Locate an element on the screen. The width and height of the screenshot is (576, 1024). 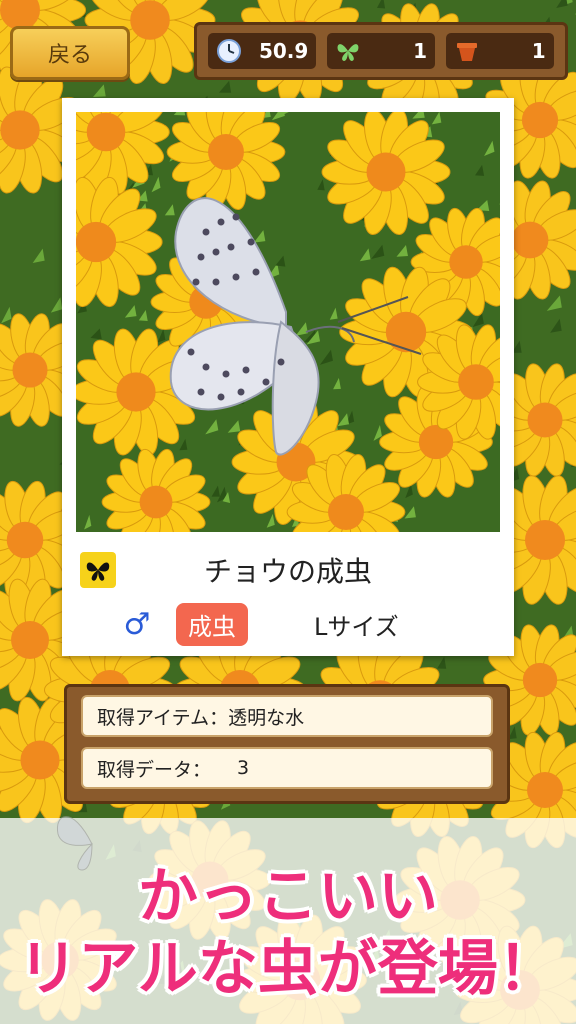
acquired-item-line: 取得アイテム：透明な水 is located at coordinates (287, 716).